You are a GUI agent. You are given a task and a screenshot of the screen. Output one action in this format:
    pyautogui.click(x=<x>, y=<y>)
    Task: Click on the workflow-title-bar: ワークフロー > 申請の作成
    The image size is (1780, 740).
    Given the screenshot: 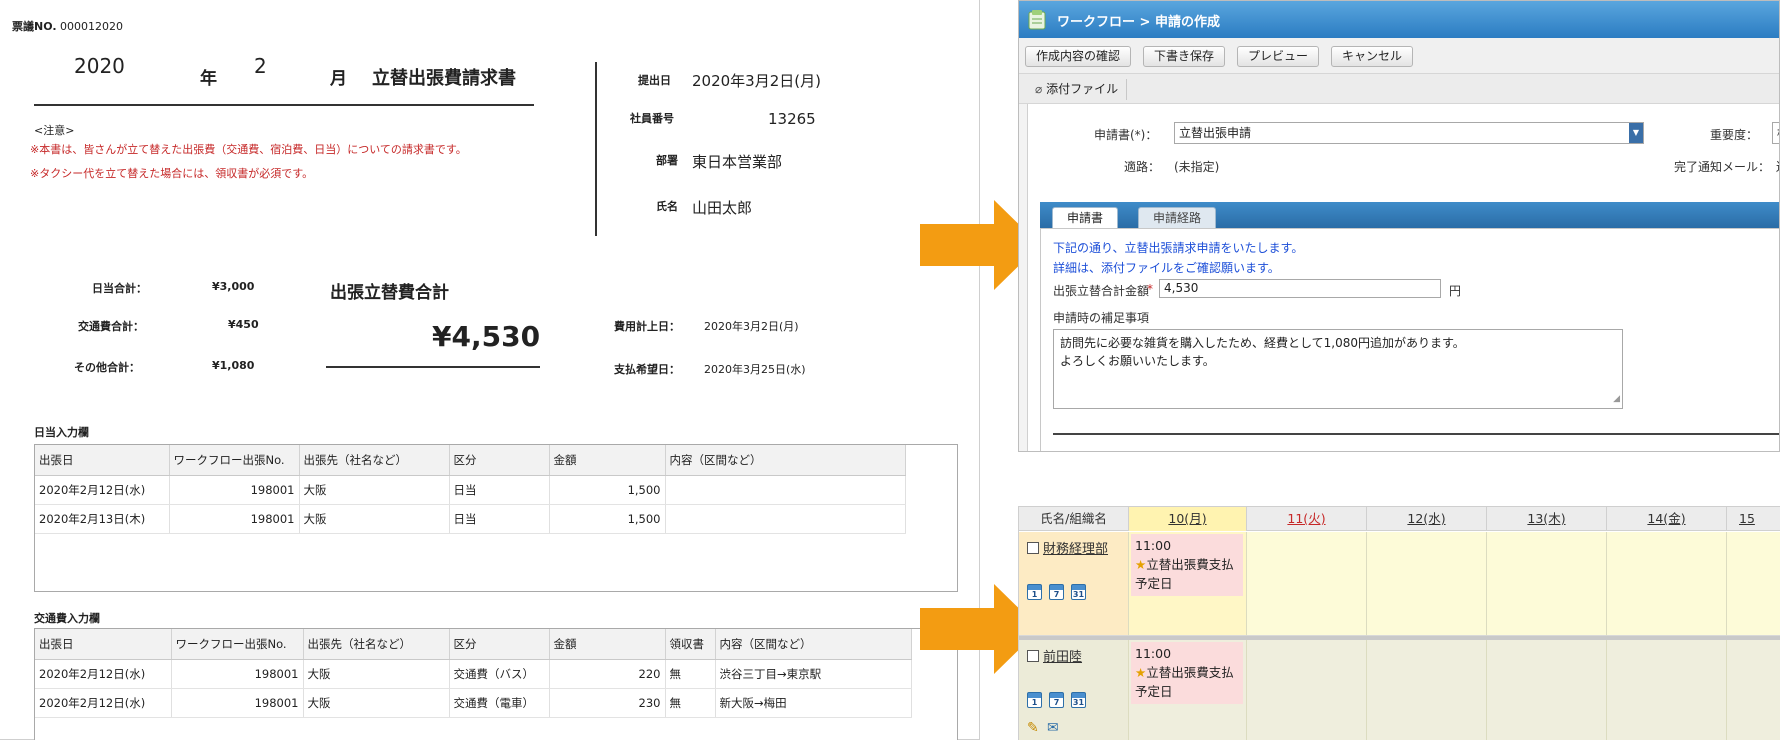 What is the action you would take?
    pyautogui.click(x=1399, y=19)
    